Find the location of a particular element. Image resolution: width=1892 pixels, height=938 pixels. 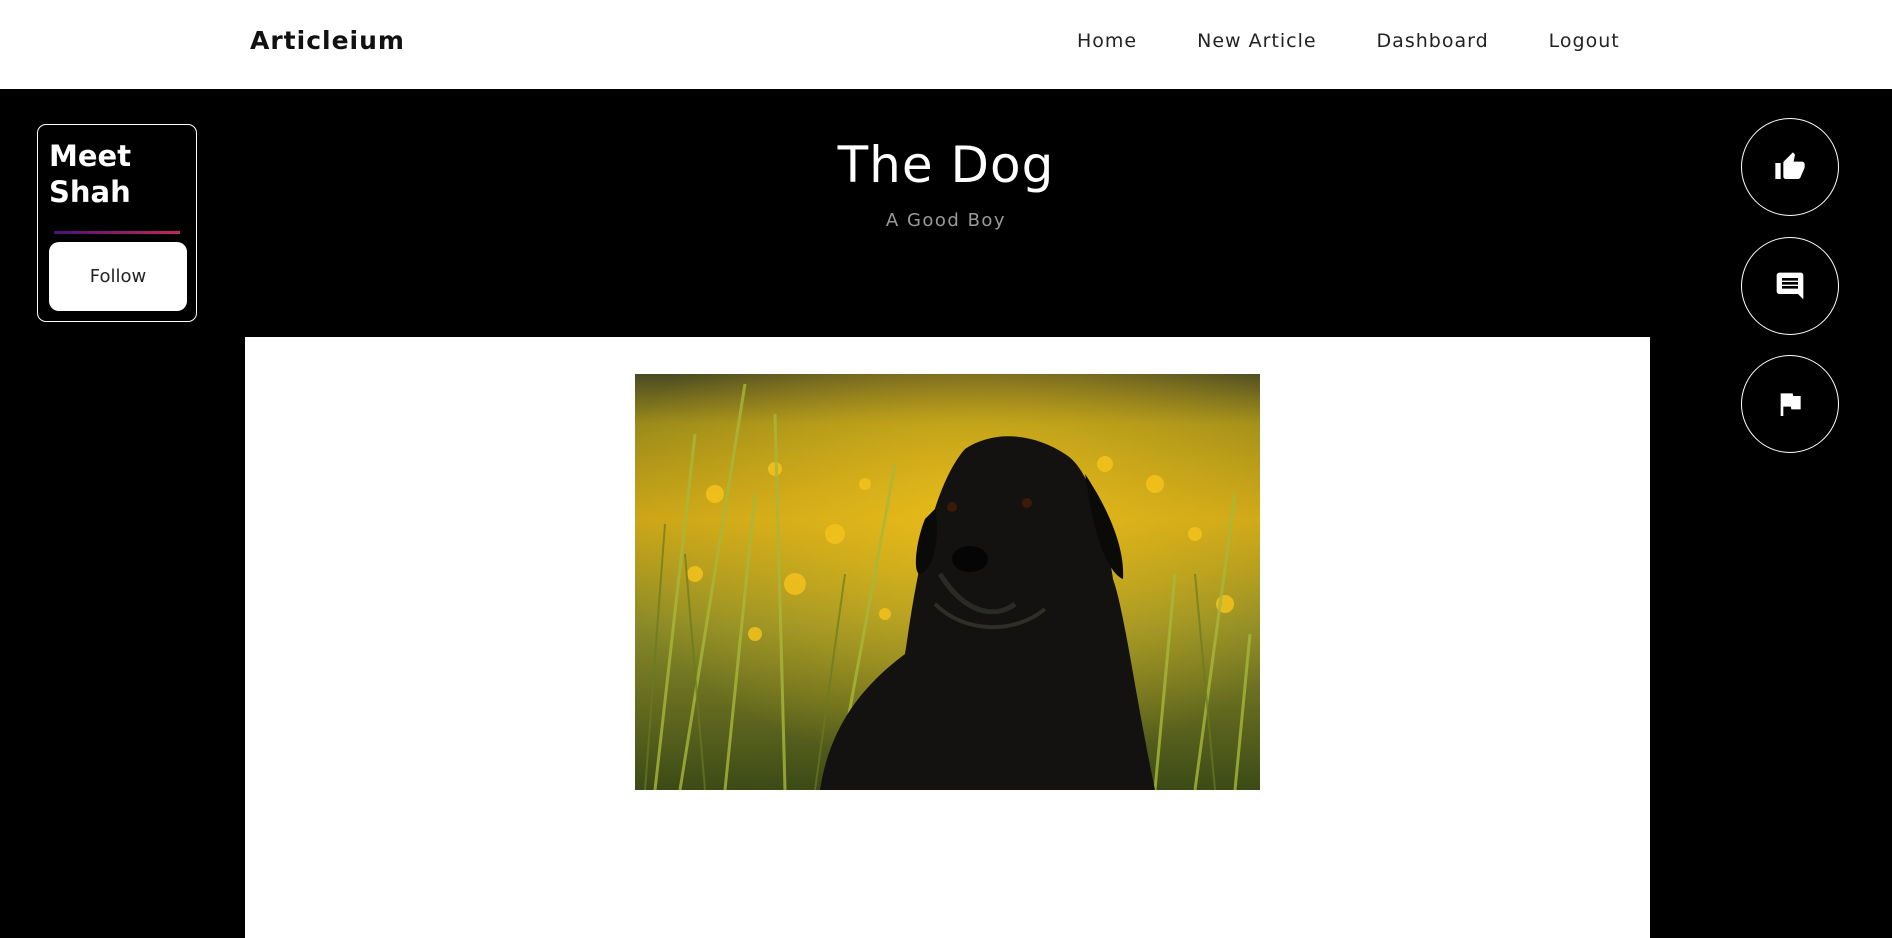

nav-home-link: Home is located at coordinates (1107, 41).